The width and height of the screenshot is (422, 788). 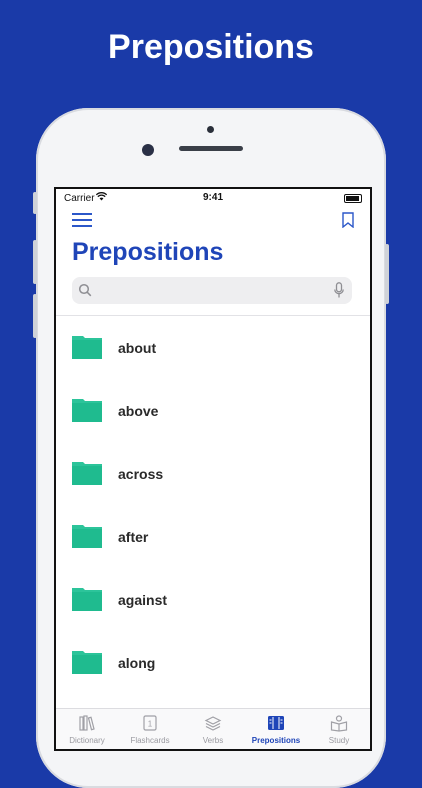 I want to click on list-item-label: about, so click(x=137, y=348).